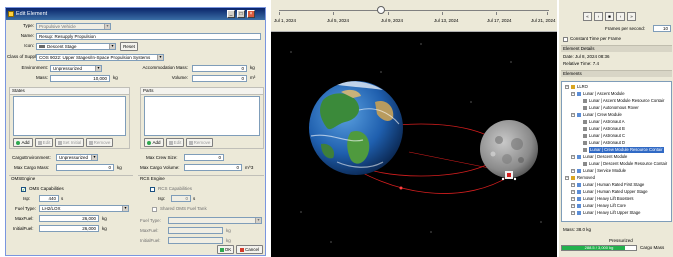  I want to click on rcs-isp-field: 0, so click(181, 198).